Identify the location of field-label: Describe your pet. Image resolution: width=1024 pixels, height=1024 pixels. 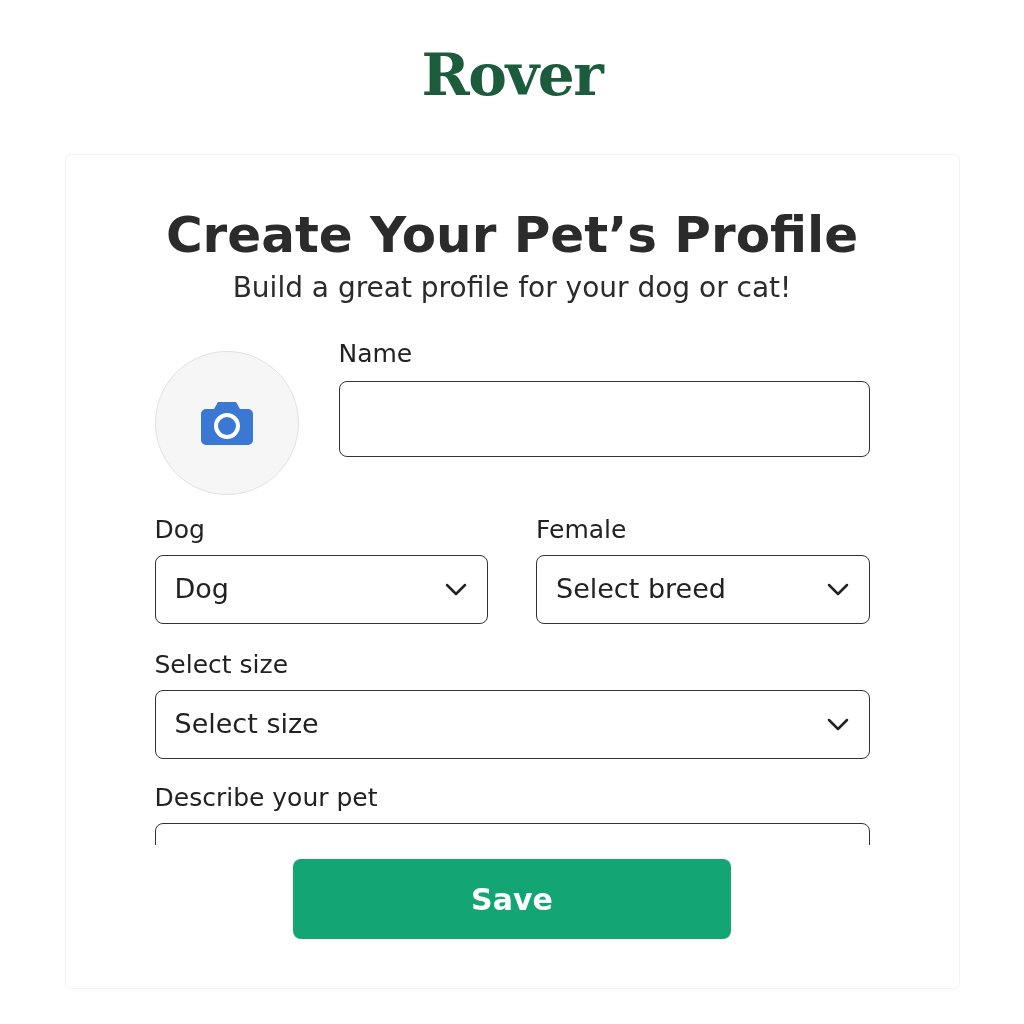
(266, 798).